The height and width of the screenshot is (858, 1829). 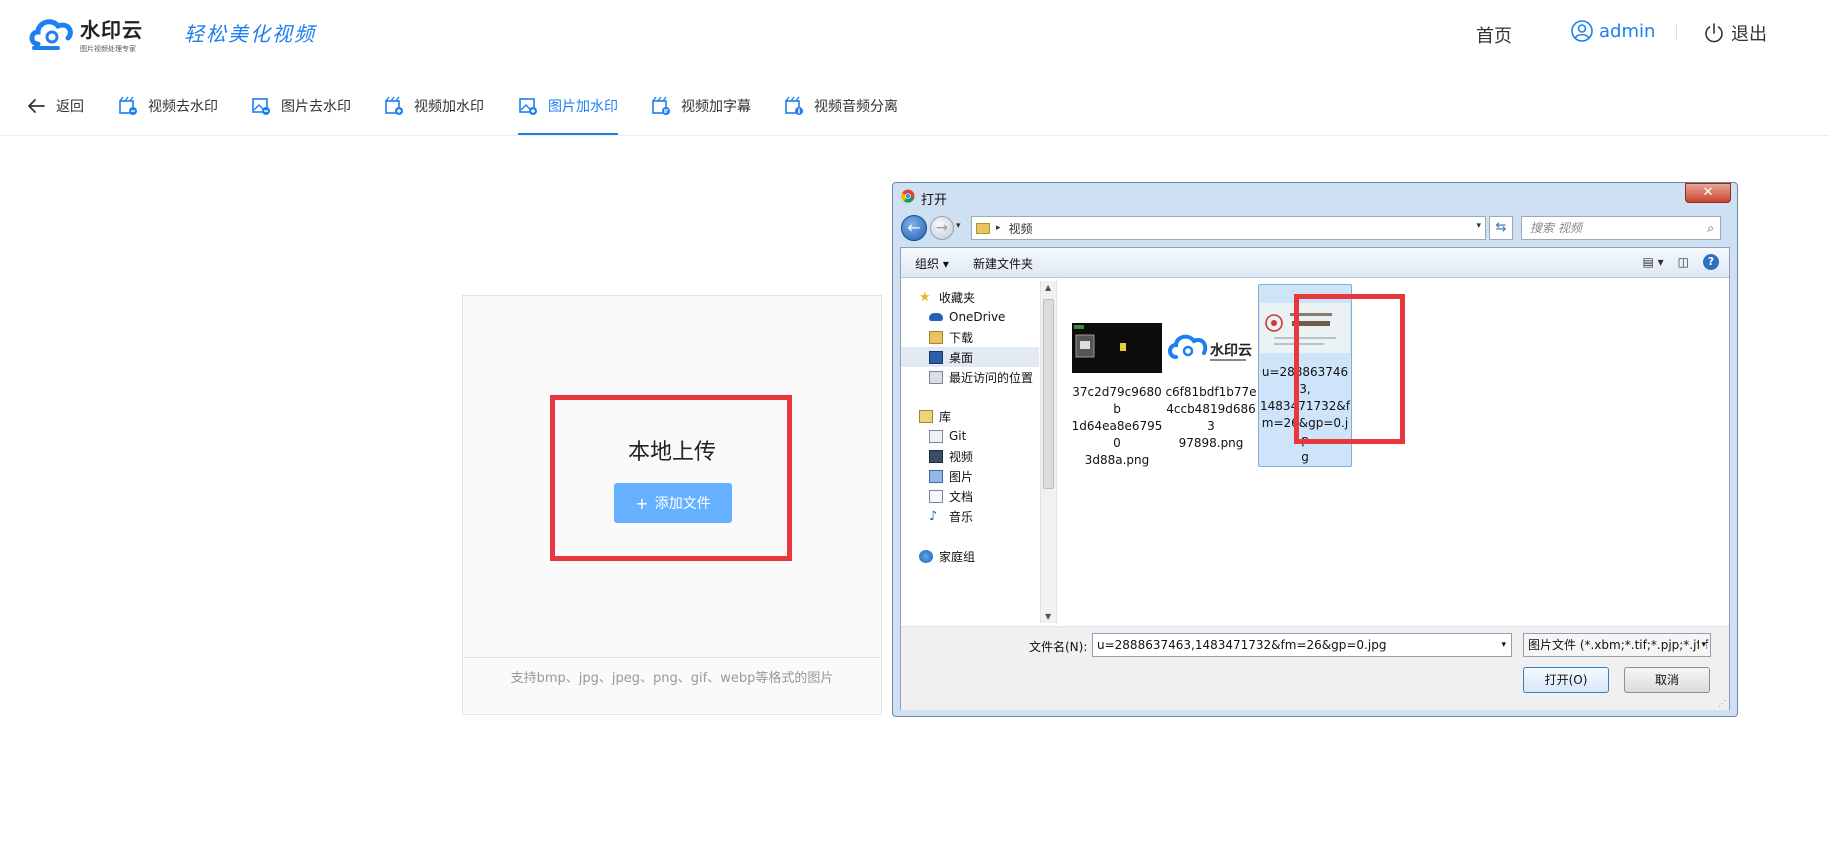 I want to click on homegroup-icon, so click(x=926, y=556).